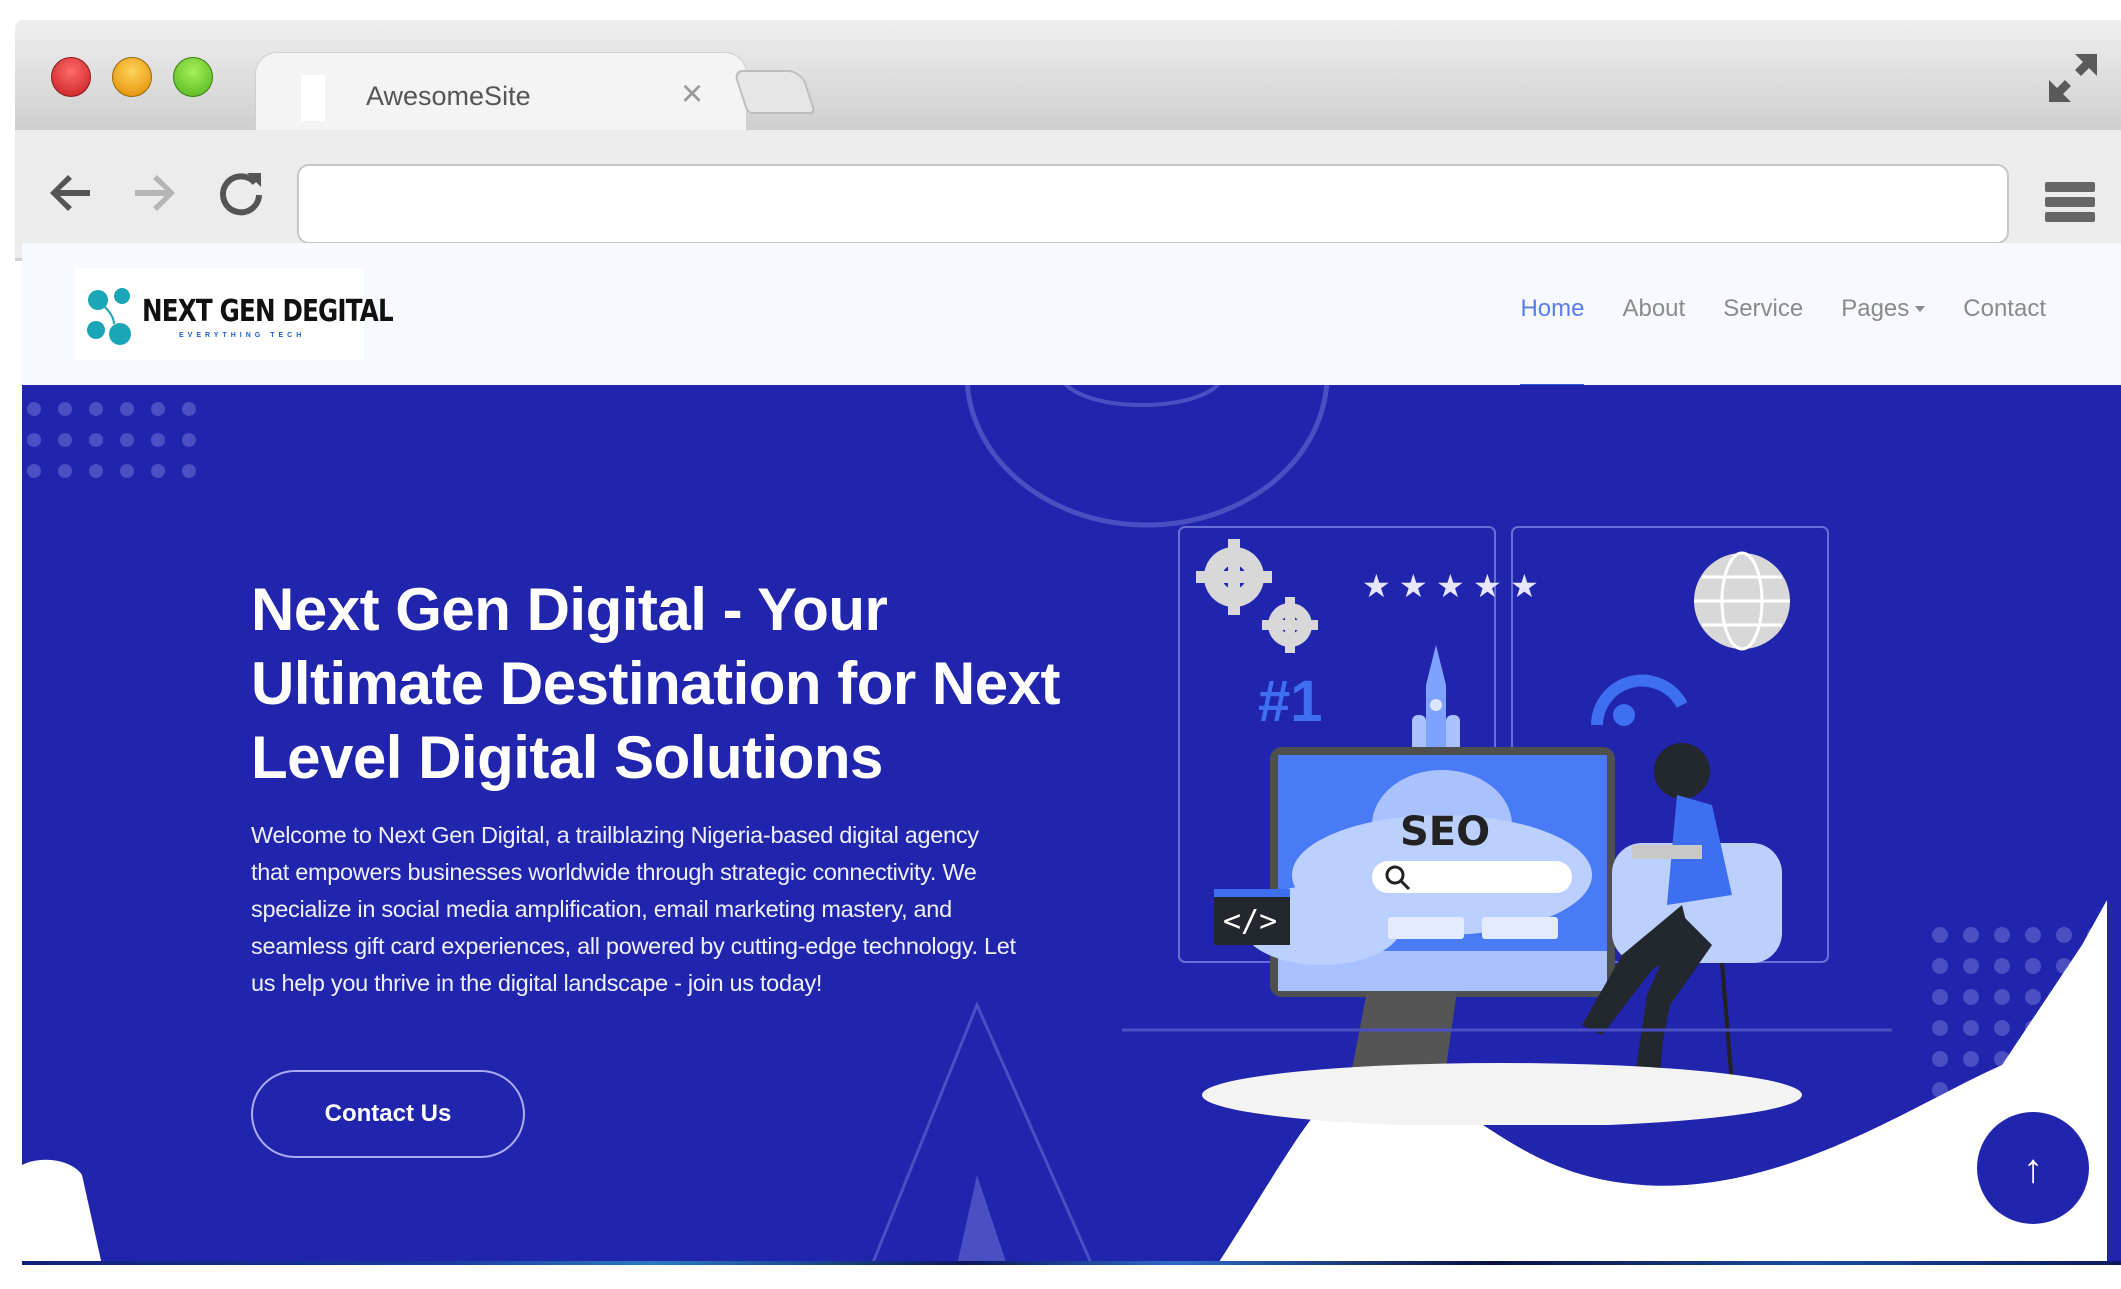  I want to click on fullscreen-icon, so click(2073, 78).